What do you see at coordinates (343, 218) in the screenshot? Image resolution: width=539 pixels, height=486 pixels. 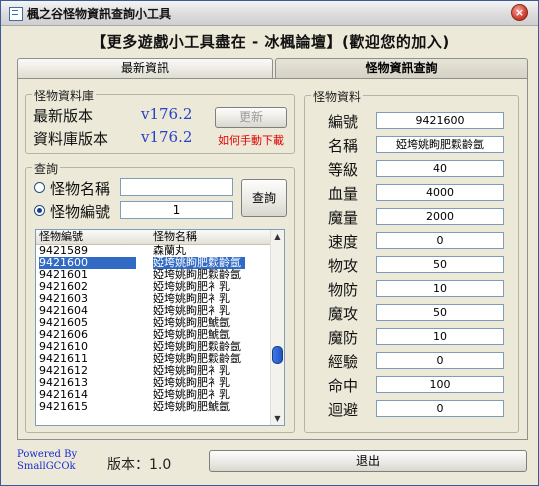 I see `detail-label: 魔量` at bounding box center [343, 218].